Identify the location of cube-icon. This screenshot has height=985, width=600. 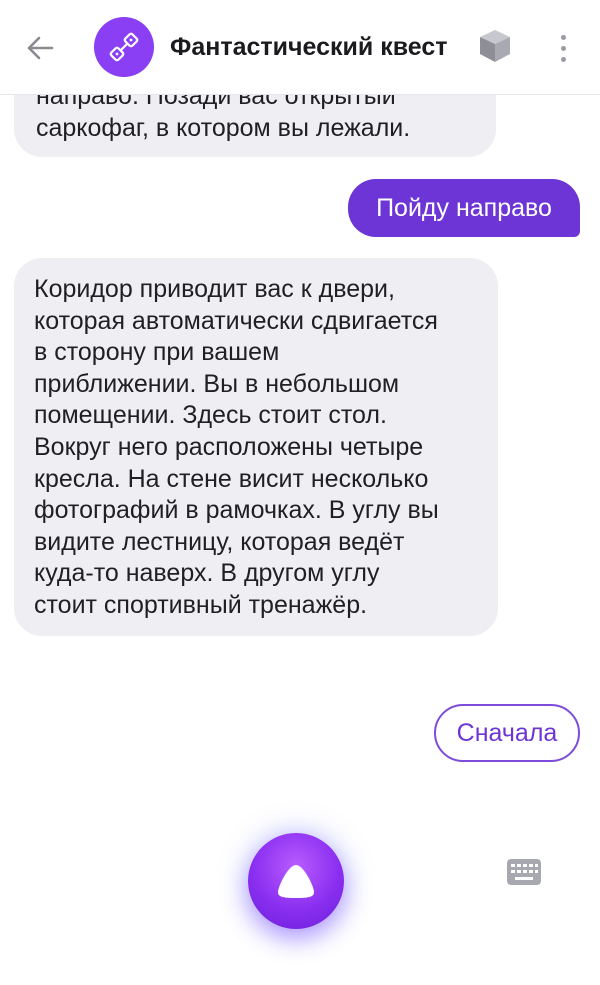
(495, 46).